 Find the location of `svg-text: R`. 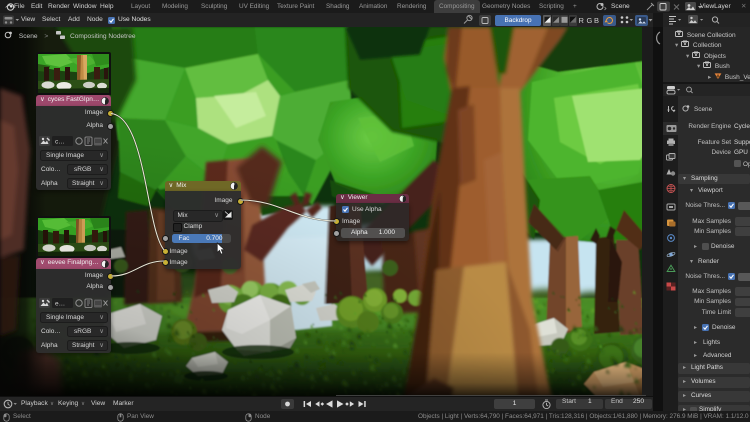

svg-text: R is located at coordinates (582, 20).